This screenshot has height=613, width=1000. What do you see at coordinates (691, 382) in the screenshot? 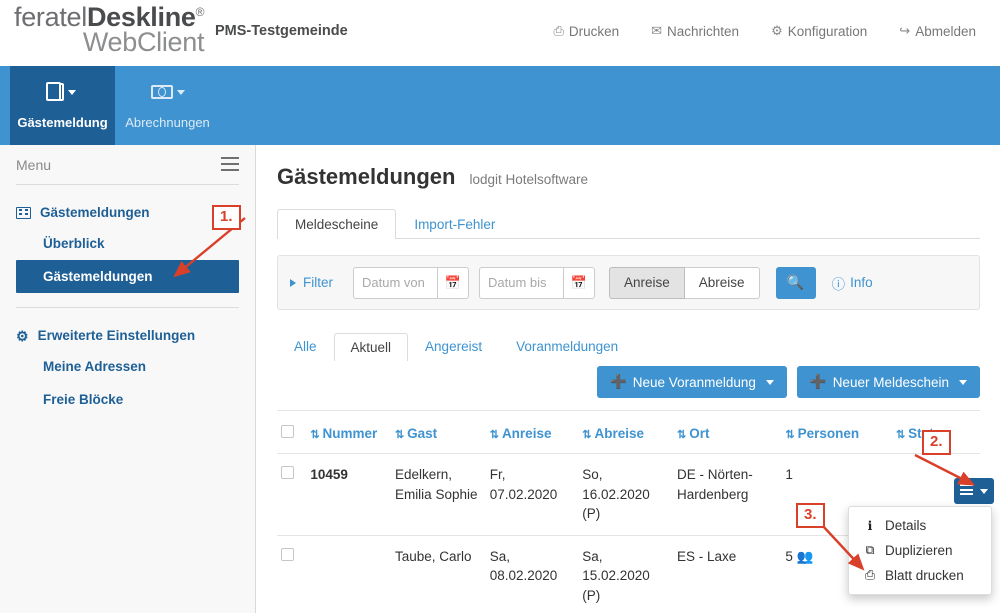
I see `new-voranmeldung-button: ➕ Neue Voranmeldung` at bounding box center [691, 382].